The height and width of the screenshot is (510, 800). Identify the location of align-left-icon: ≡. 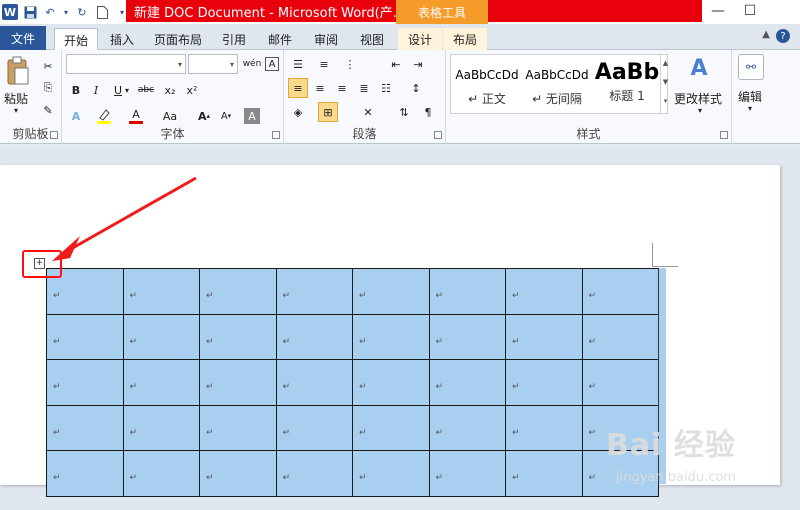
(298, 88).